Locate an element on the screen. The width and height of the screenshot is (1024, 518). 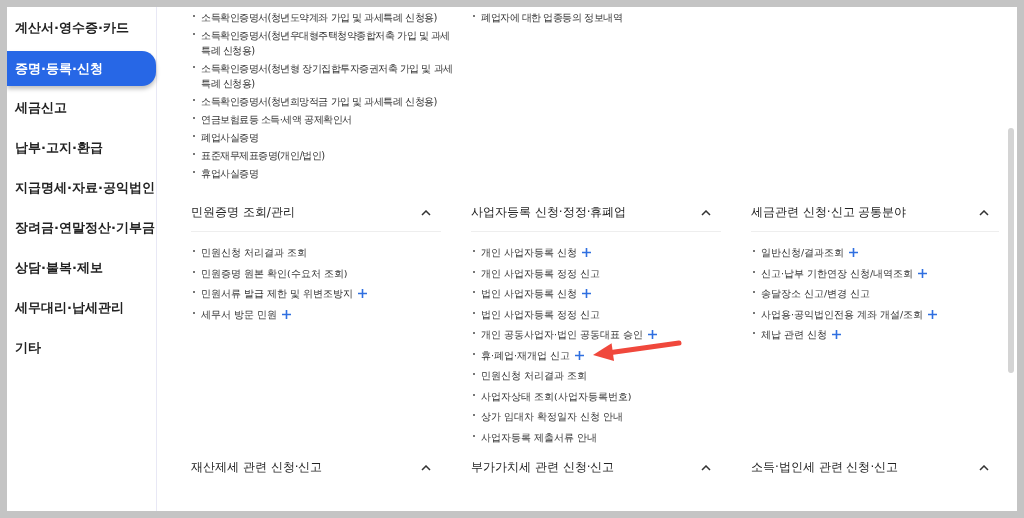
menu-link: 법인 사업자등록 정정 신고 is located at coordinates (541, 314).